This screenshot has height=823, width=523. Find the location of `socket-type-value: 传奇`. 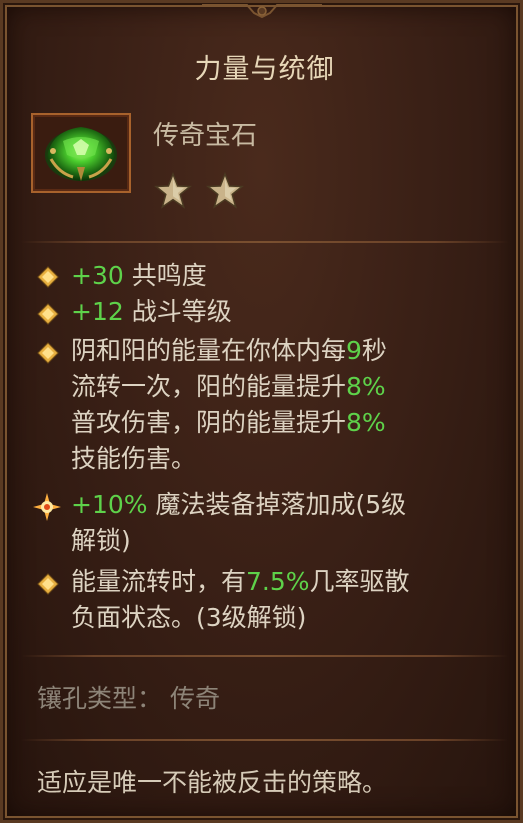

socket-type-value: 传奇 is located at coordinates (195, 698).